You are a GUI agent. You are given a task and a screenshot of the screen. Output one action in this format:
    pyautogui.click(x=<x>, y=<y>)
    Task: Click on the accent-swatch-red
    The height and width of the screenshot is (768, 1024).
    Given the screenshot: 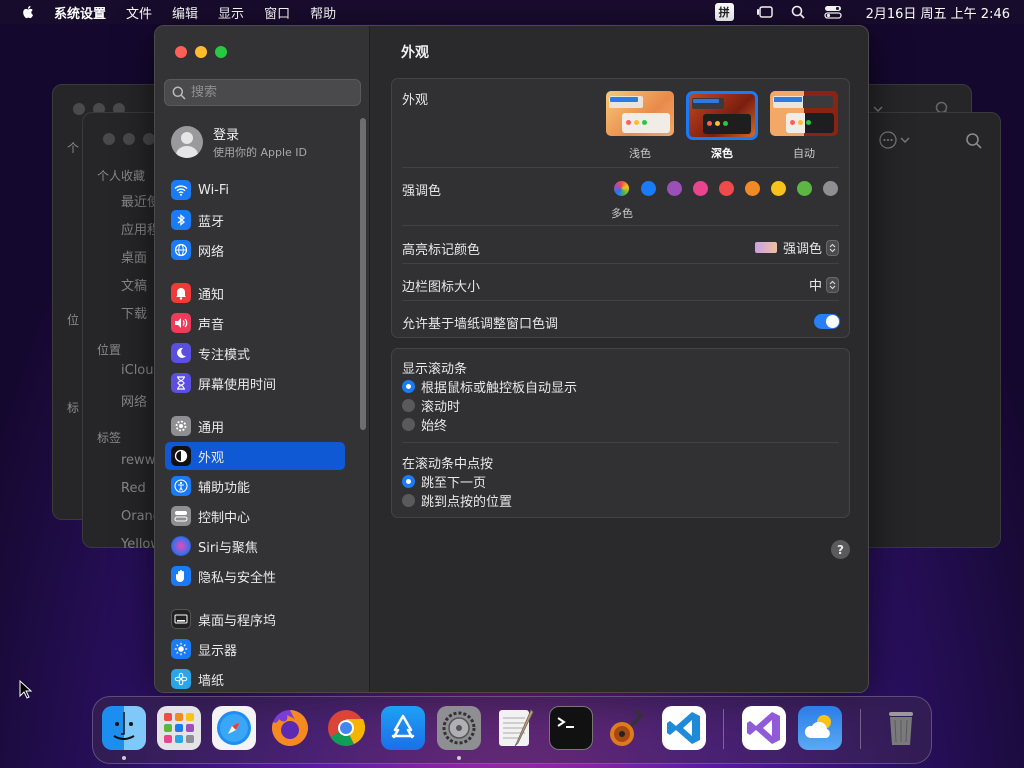 What is the action you would take?
    pyautogui.click(x=726, y=188)
    